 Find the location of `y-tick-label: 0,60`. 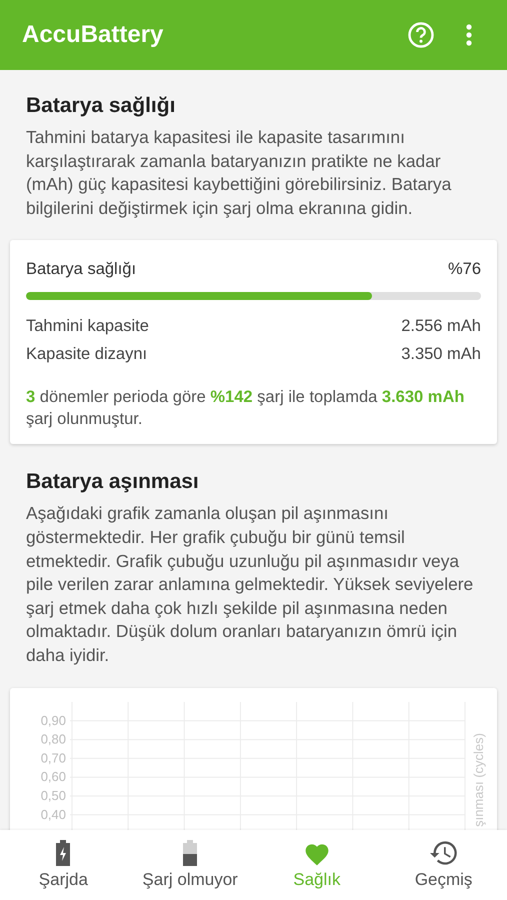

y-tick-label: 0,60 is located at coordinates (53, 776).